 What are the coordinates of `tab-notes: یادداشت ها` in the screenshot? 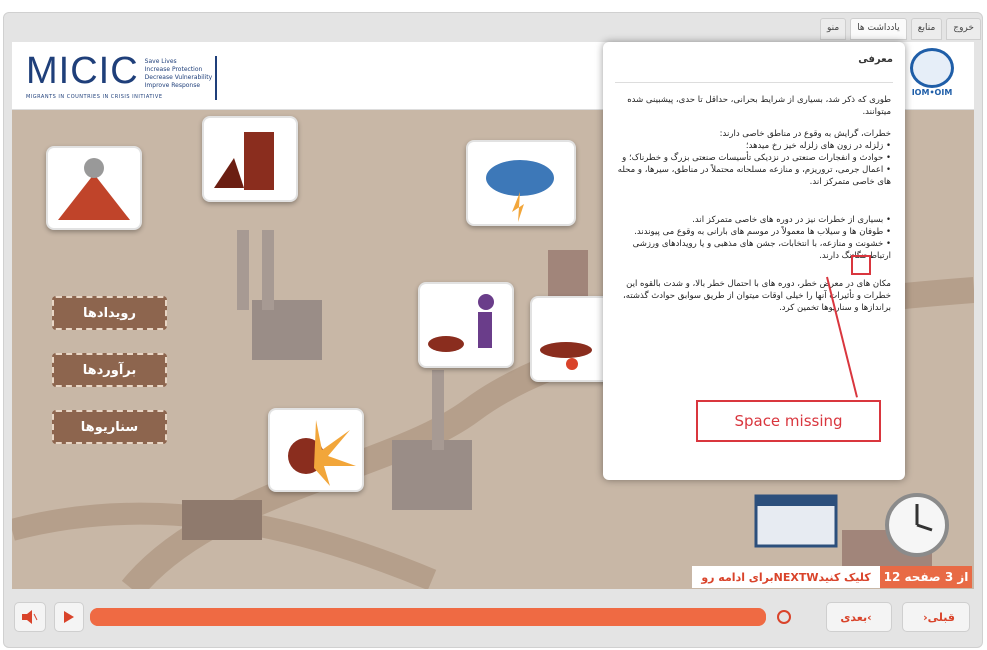 It's located at (878, 29).